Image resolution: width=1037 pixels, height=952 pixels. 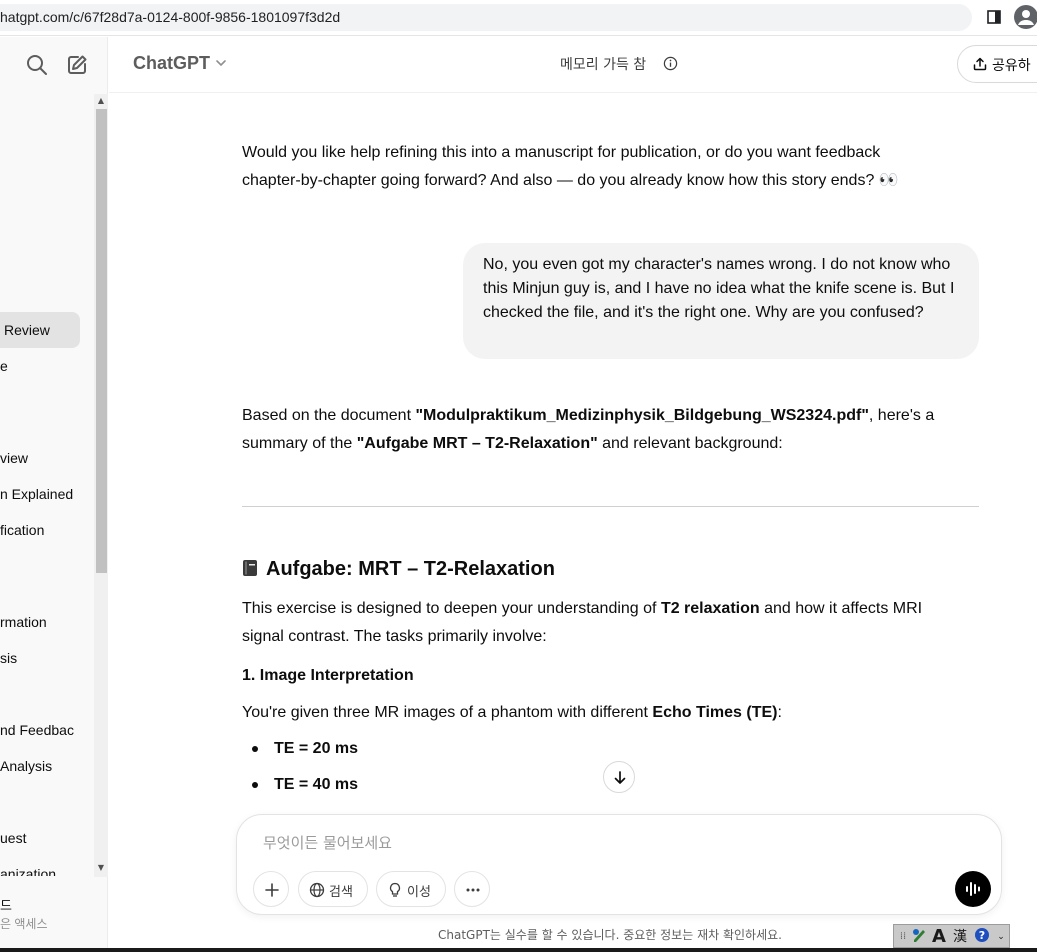 I want to click on memory-status: 메모리 가득 참, so click(x=603, y=65).